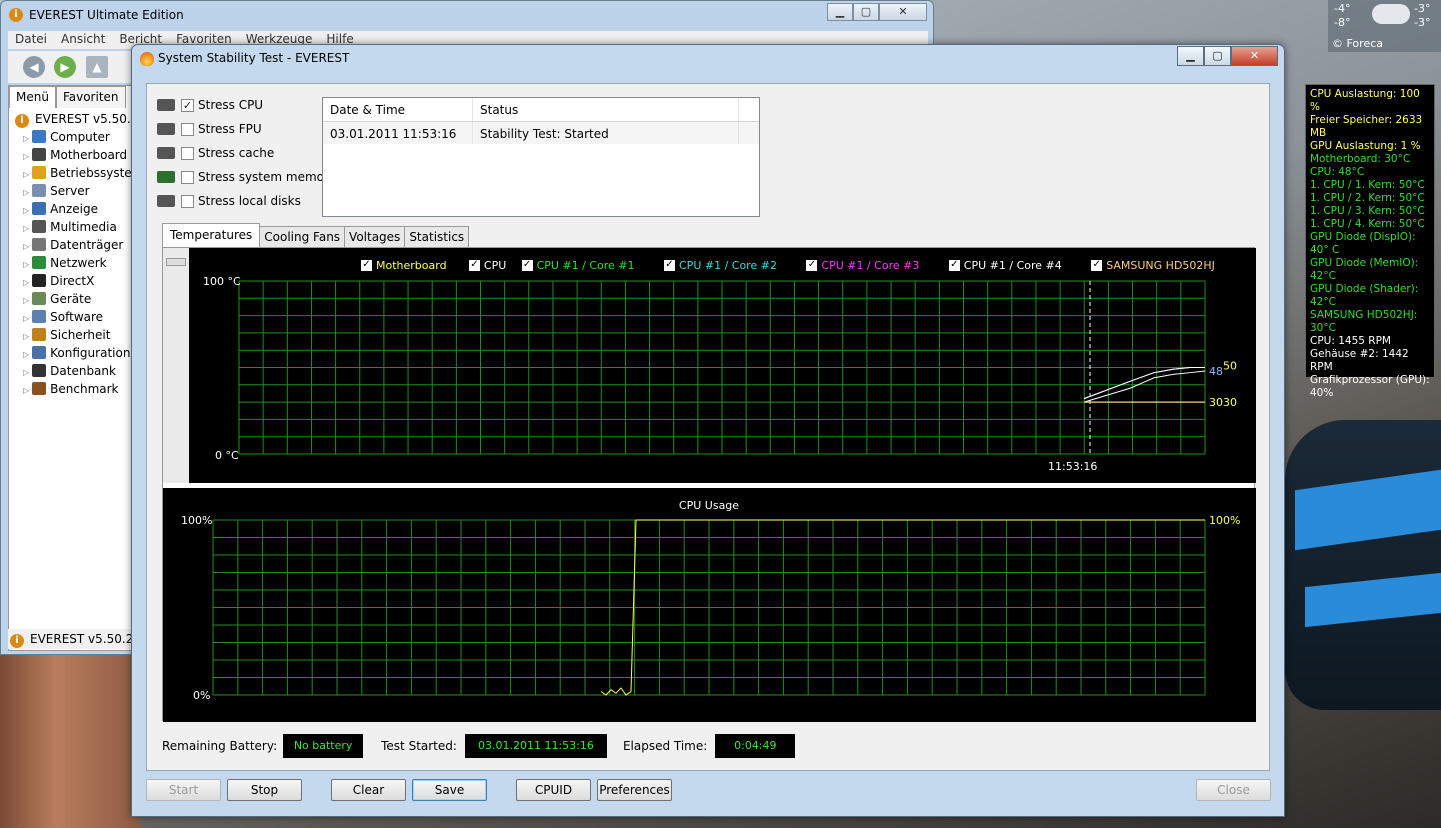  What do you see at coordinates (449, 790) in the screenshot?
I see `save-button: Save` at bounding box center [449, 790].